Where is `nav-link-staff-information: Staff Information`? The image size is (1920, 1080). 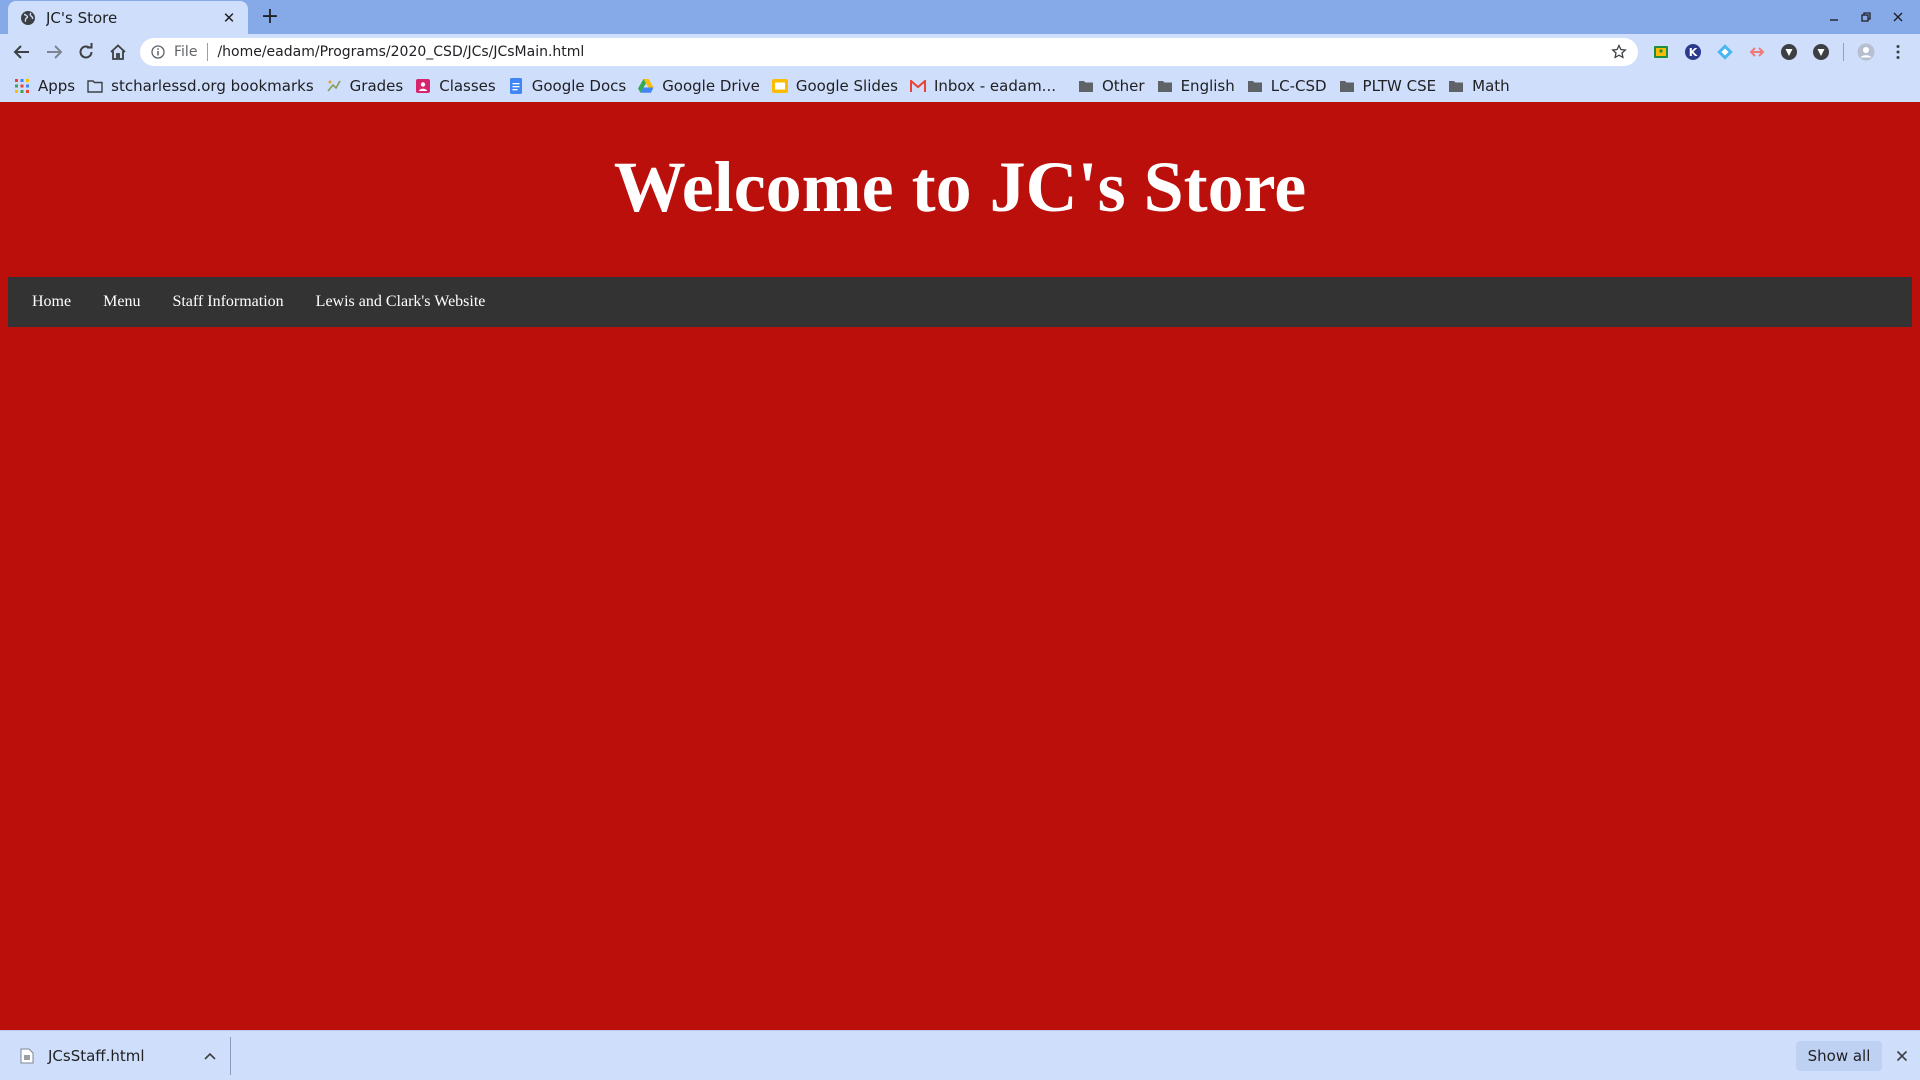
nav-link-staff-information: Staff Information is located at coordinates (227, 302).